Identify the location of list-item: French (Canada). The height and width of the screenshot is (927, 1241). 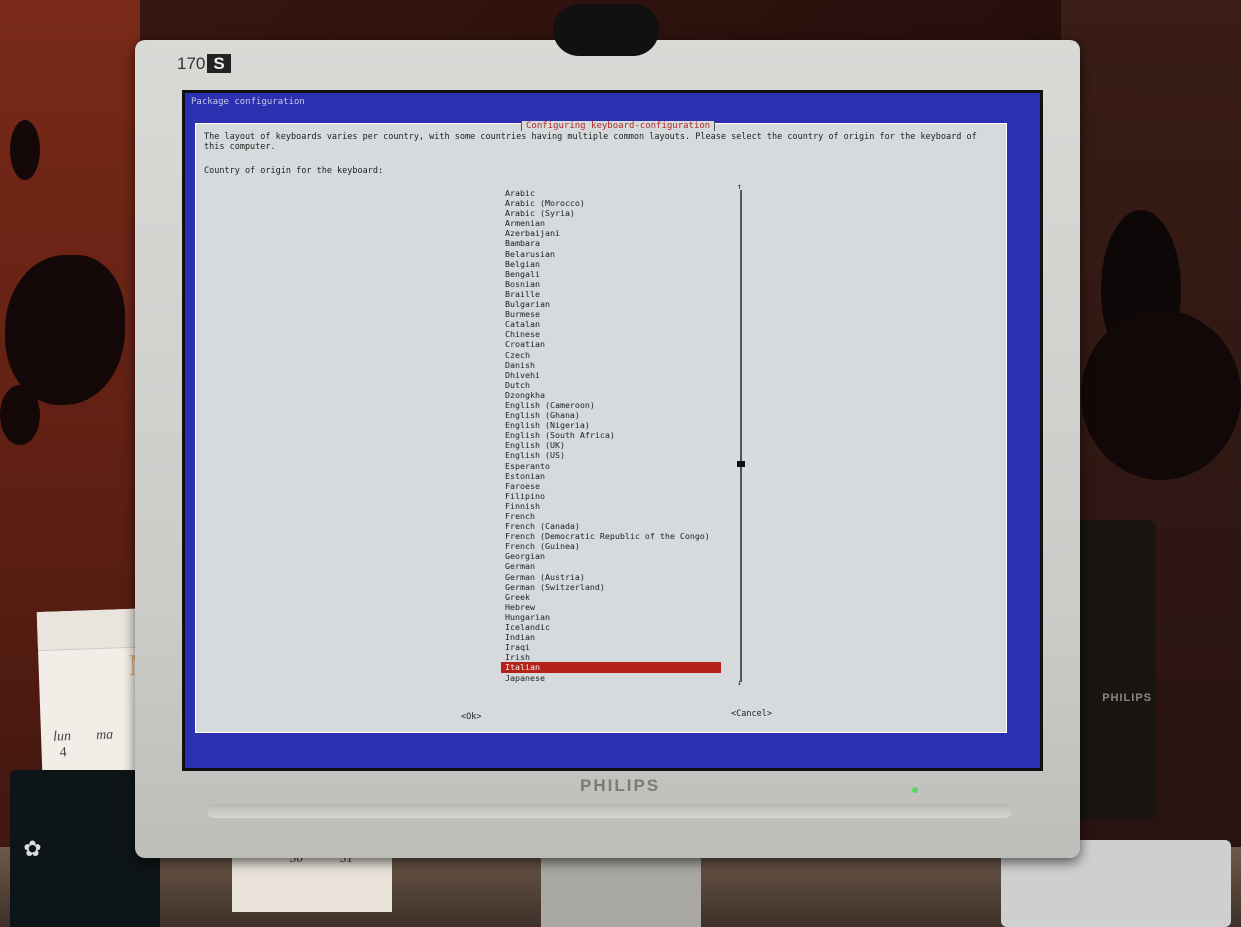
(611, 526).